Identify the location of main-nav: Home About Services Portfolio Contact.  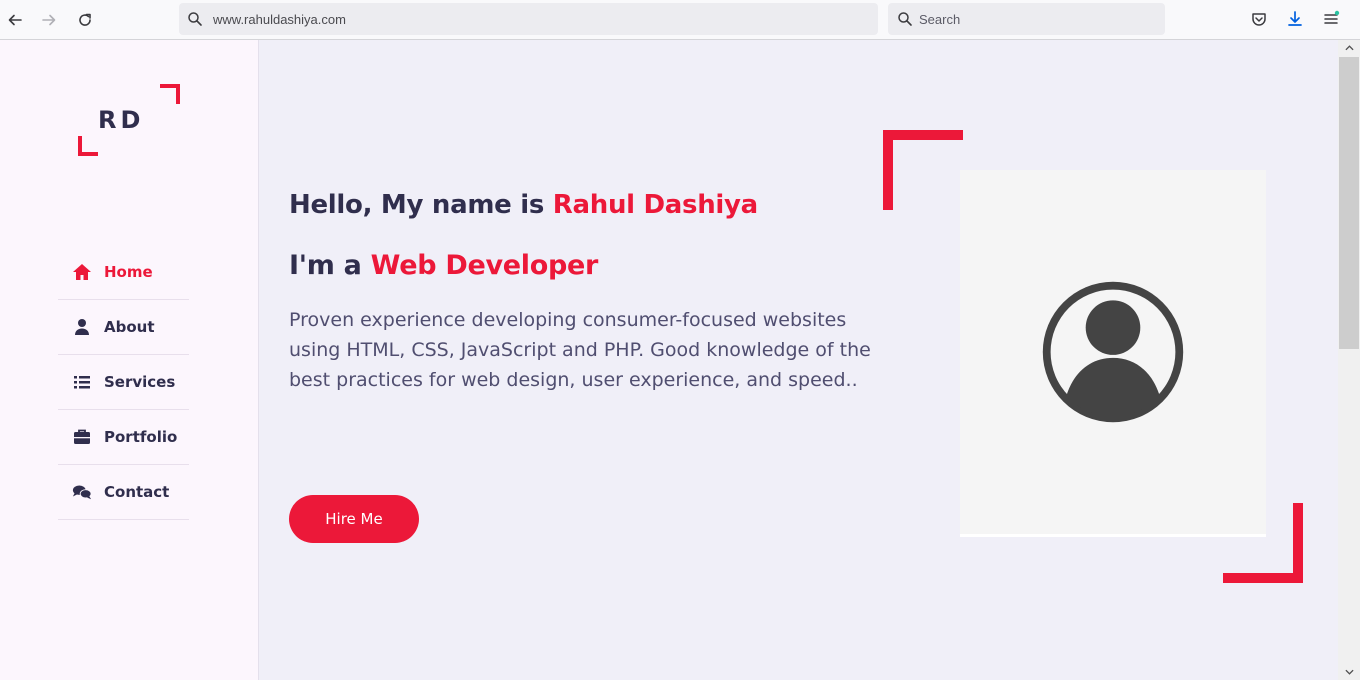
(123, 382).